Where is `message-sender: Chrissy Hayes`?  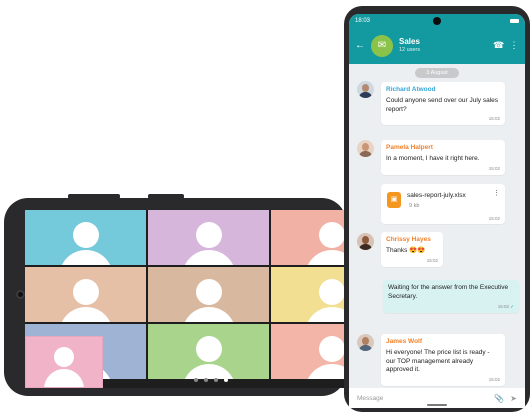 message-sender: Chrissy Hayes is located at coordinates (408, 239).